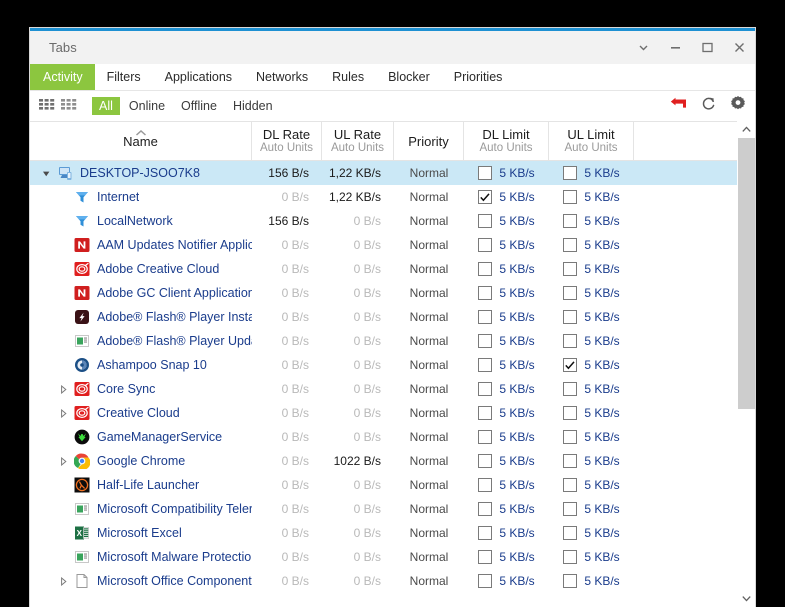 Image resolution: width=785 pixels, height=607 pixels. I want to click on table-row: Core Sync 0 B/s 0 B/s Normal 5 KB/s 5 KB/s, so click(383, 389).